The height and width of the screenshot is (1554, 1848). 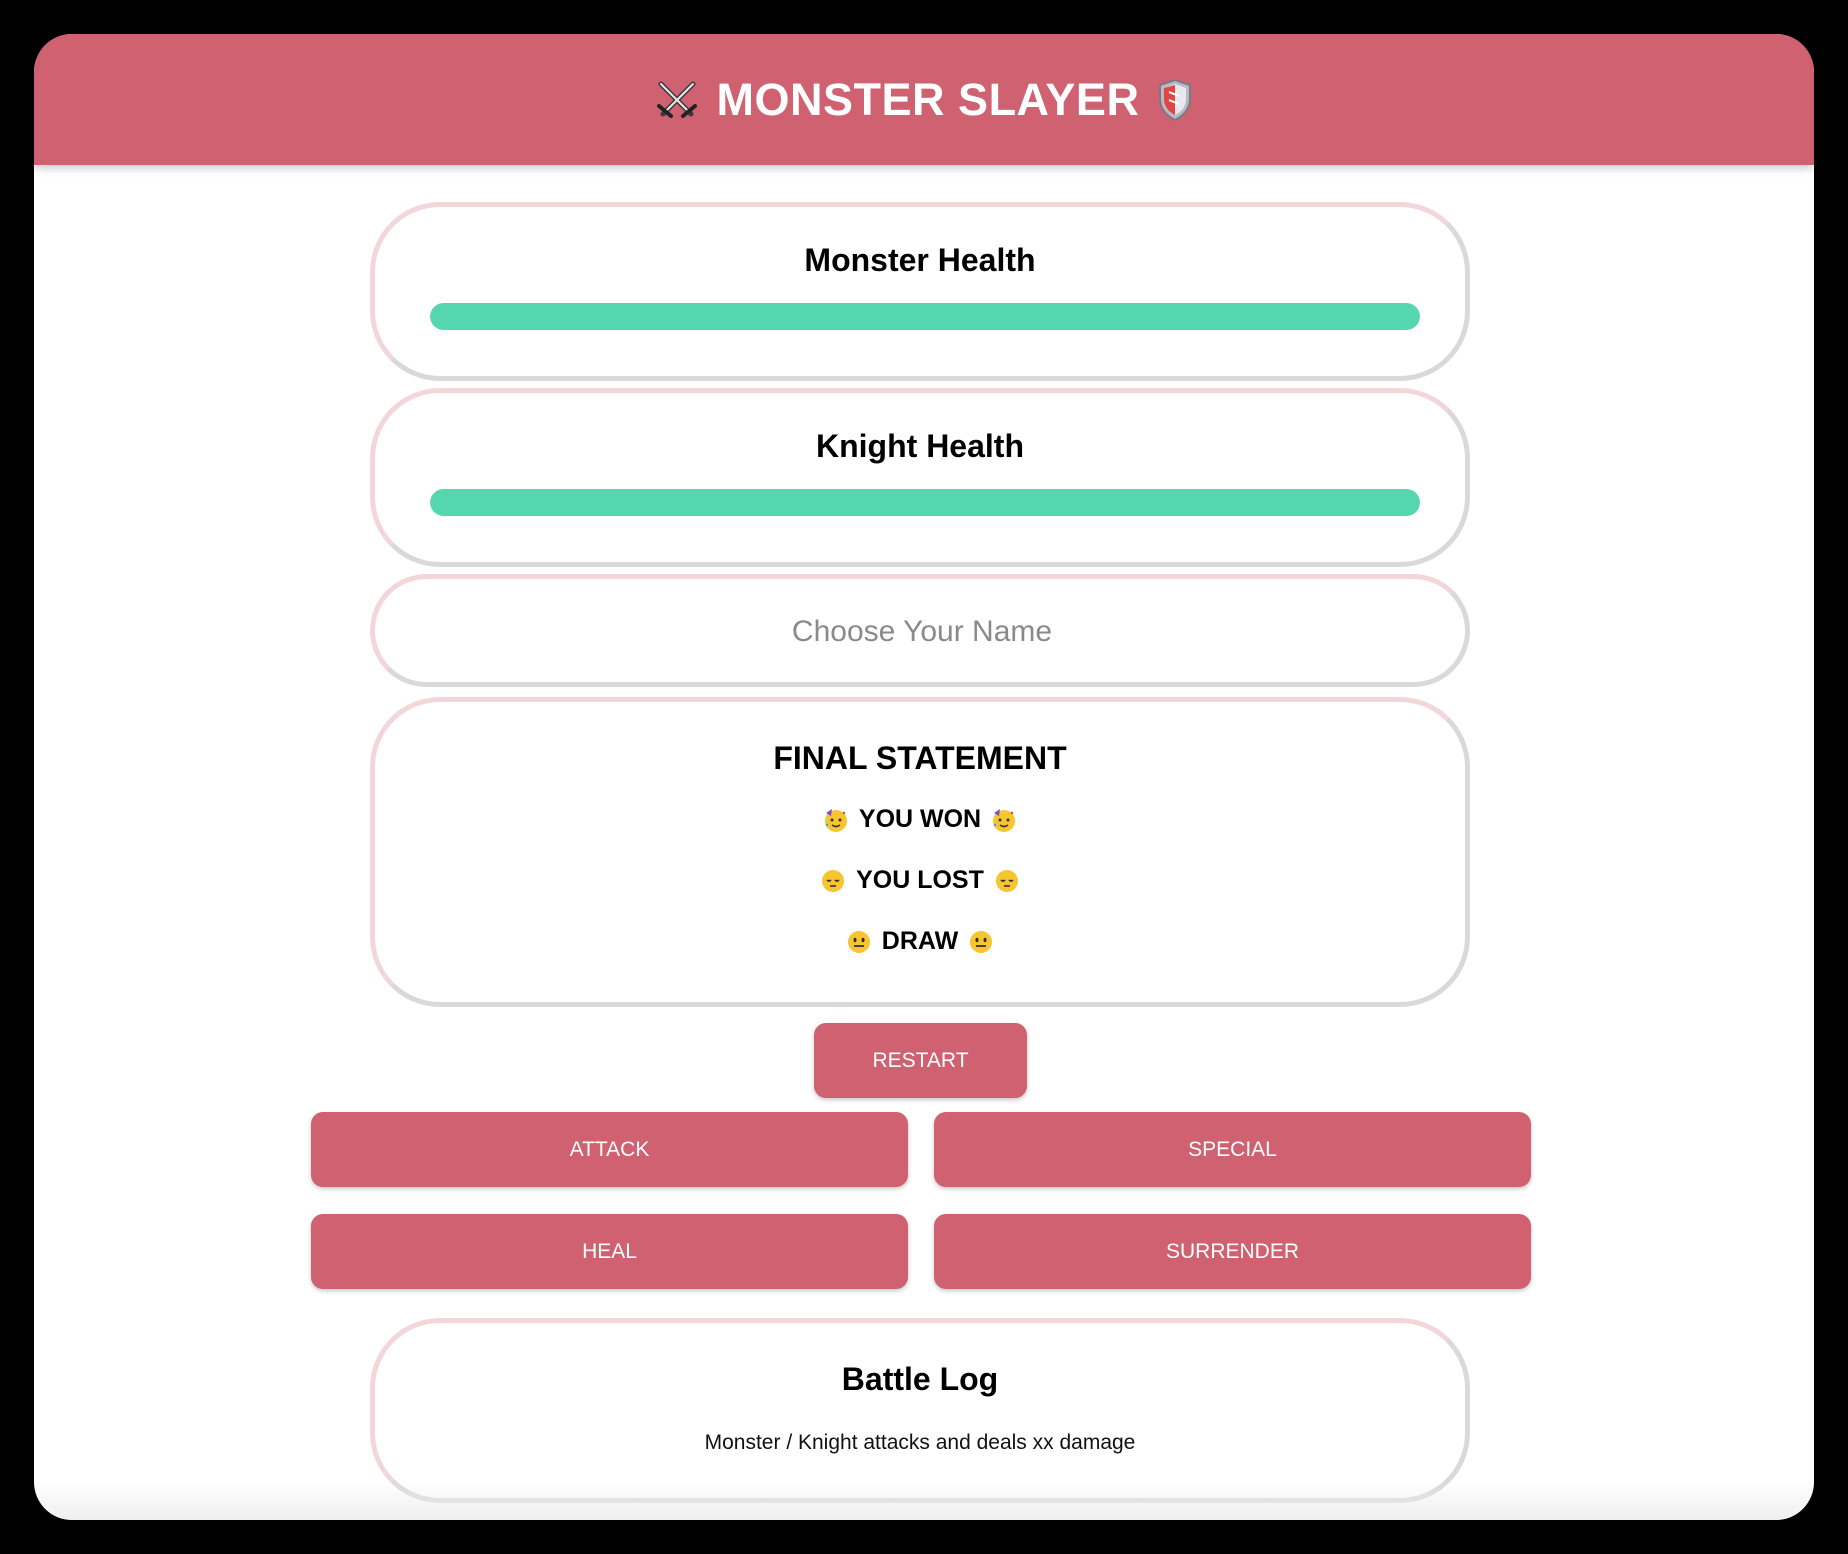 I want to click on name-input, so click(x=922, y=631).